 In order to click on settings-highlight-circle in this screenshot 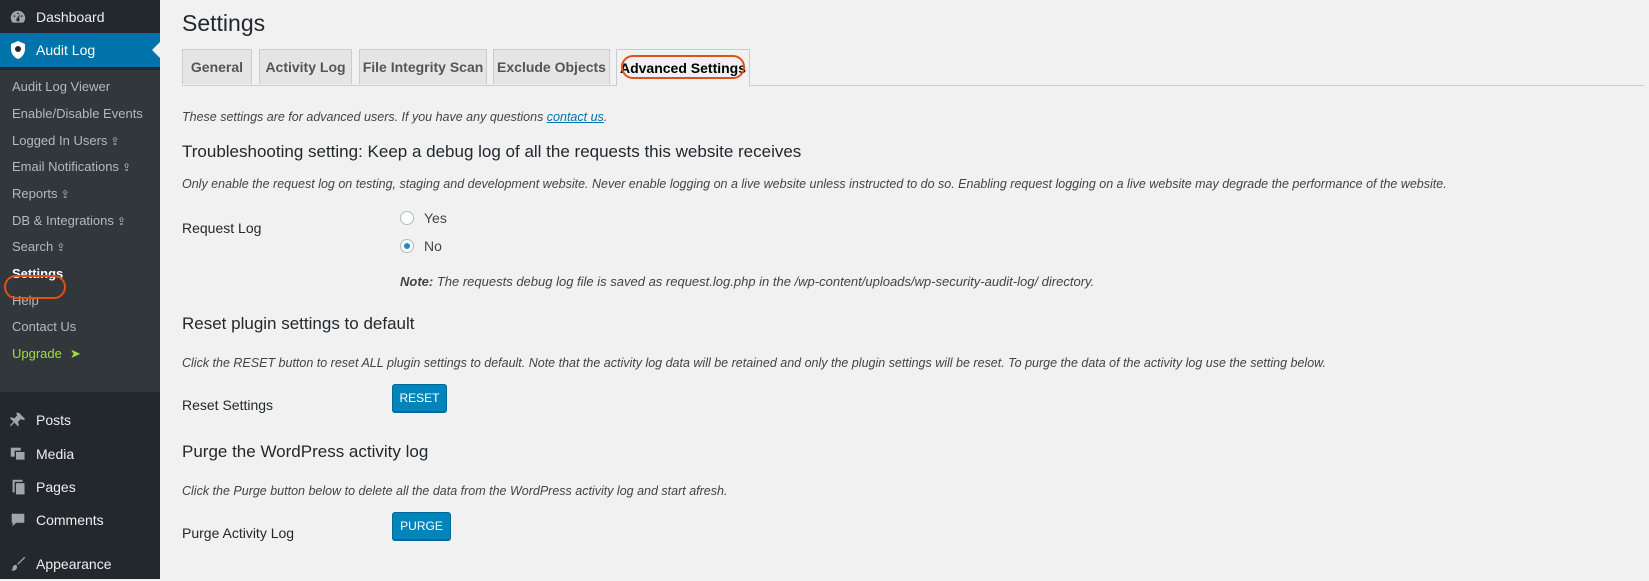, I will do `click(35, 287)`.